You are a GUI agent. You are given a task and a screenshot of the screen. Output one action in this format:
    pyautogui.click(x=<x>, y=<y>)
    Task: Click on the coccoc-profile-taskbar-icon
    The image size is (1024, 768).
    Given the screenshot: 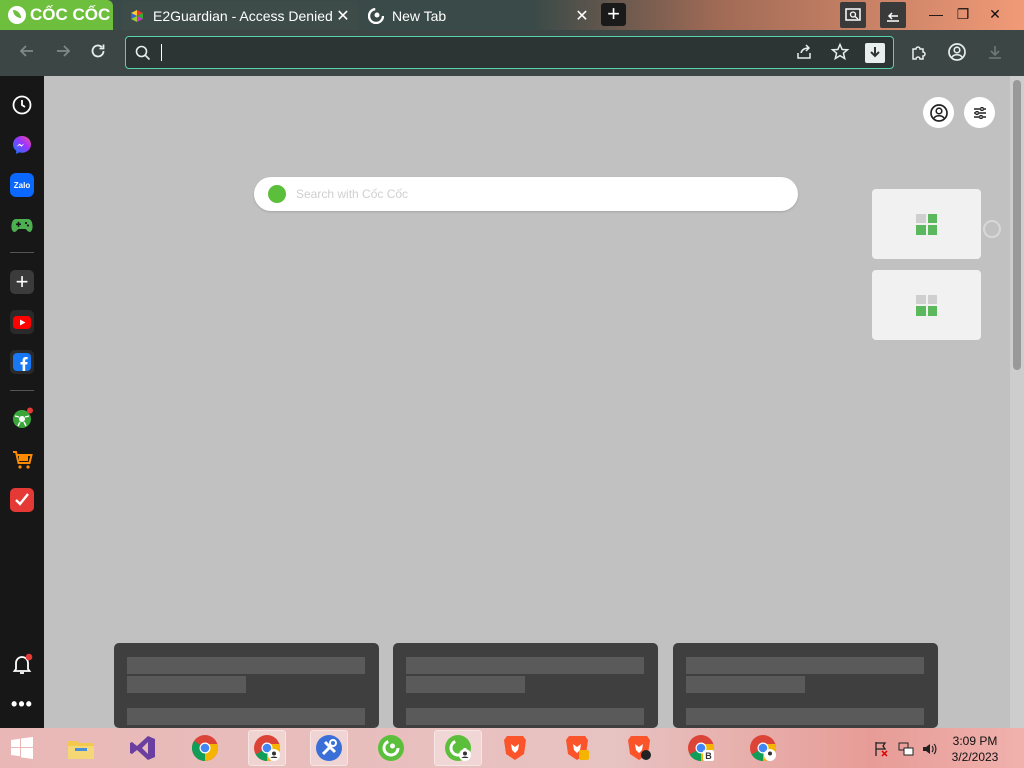 What is the action you would take?
    pyautogui.click(x=458, y=748)
    